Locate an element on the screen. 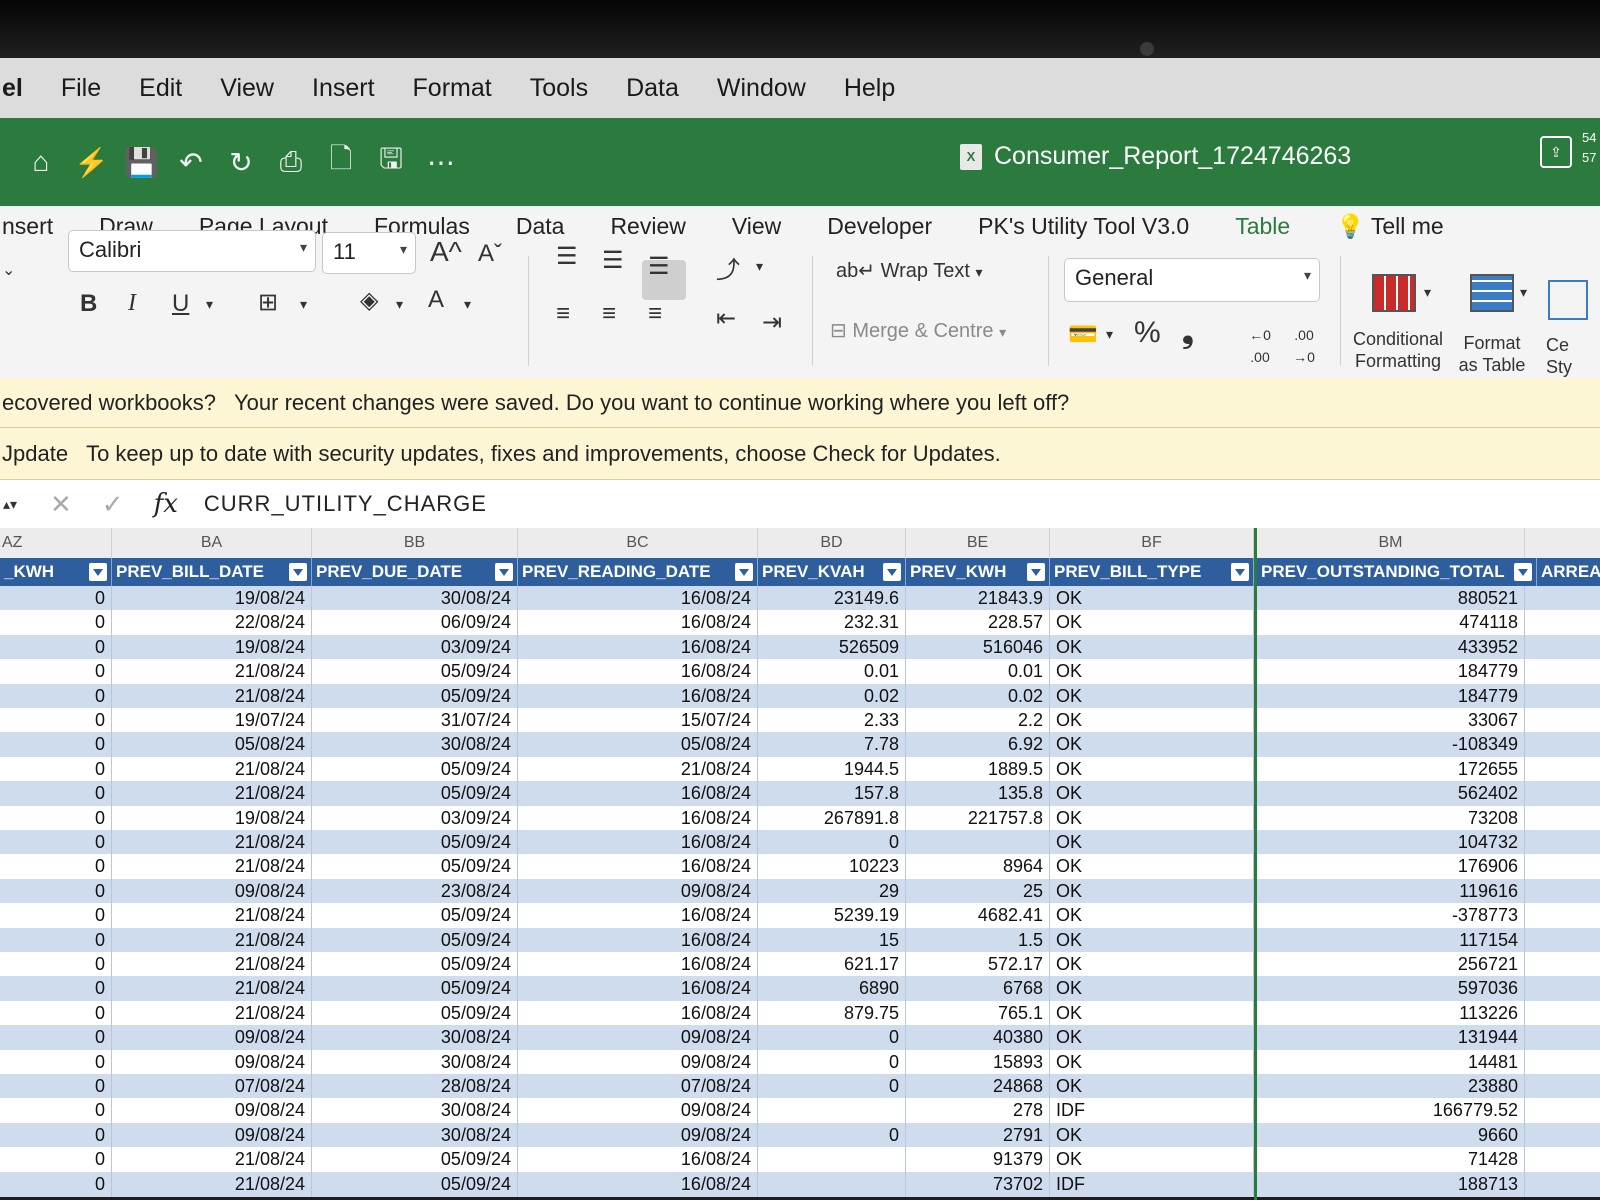 This screenshot has width=1600, height=1200. menu-window: Window is located at coordinates (761, 88).